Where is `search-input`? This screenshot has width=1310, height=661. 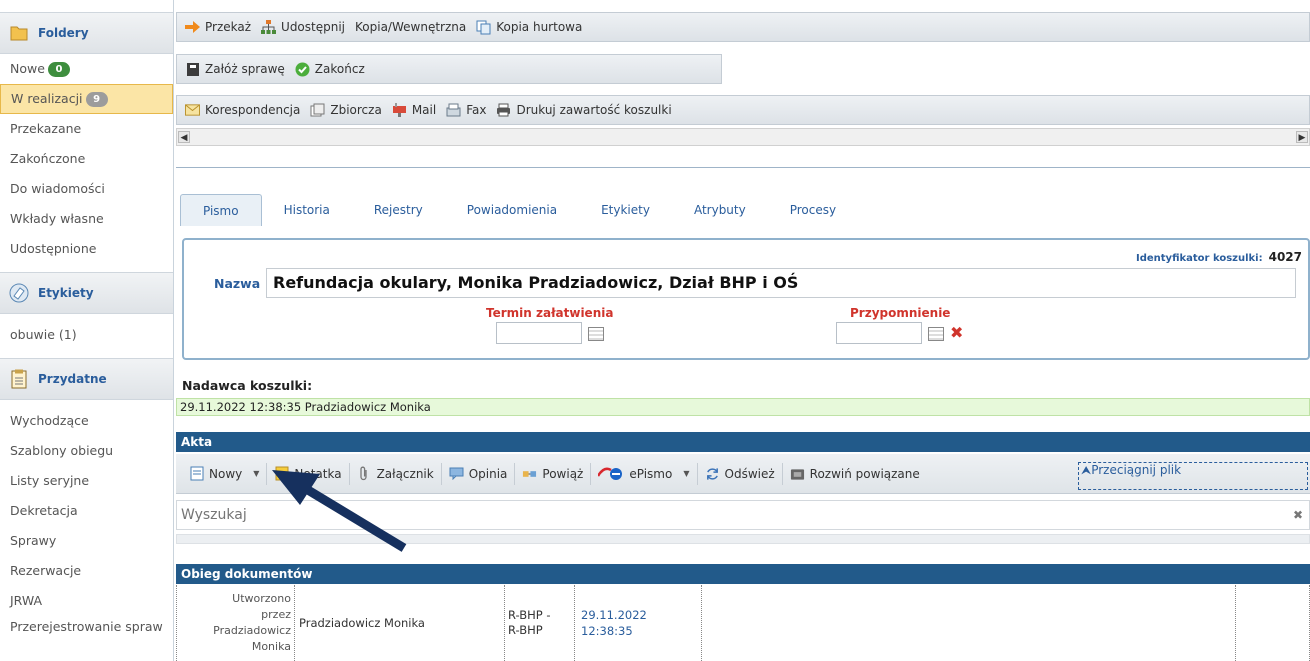
search-input is located at coordinates (727, 515).